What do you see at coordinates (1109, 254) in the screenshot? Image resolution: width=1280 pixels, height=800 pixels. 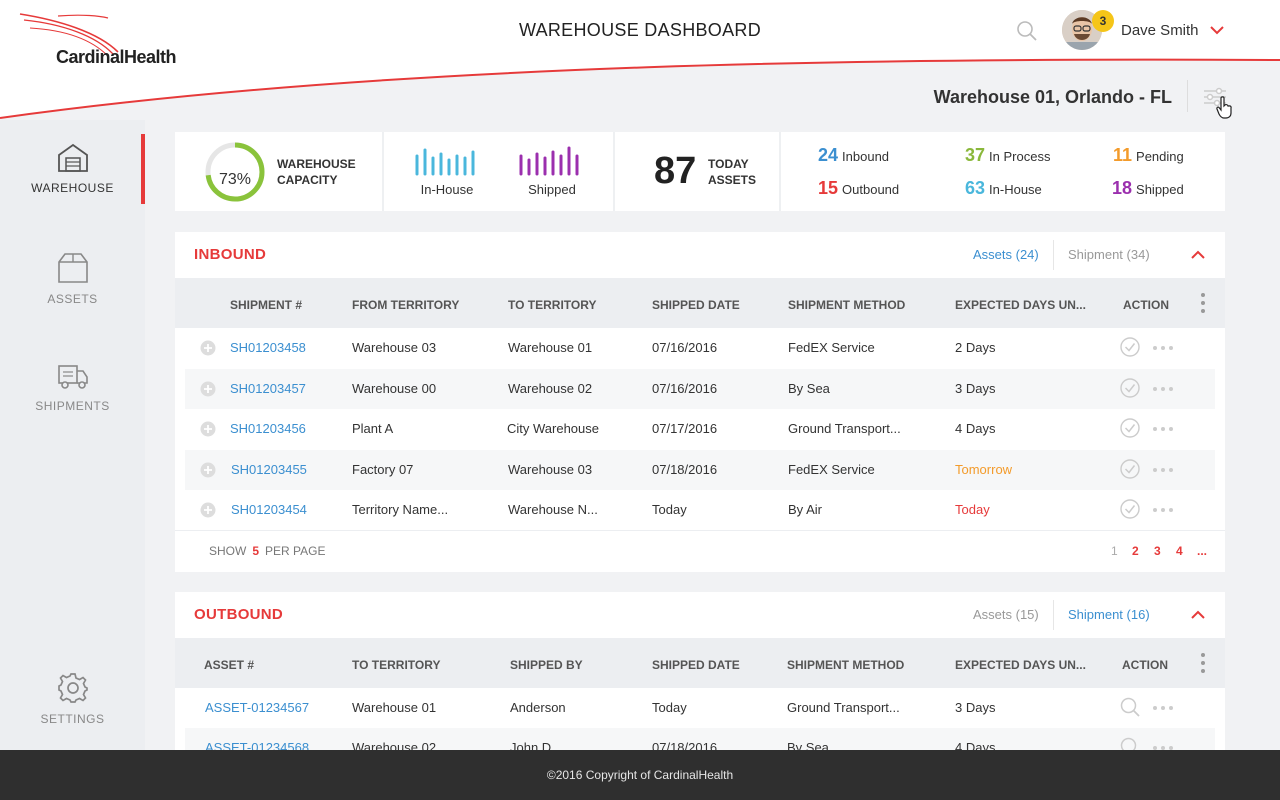 I see `tab-shipment: Shipment (34)` at bounding box center [1109, 254].